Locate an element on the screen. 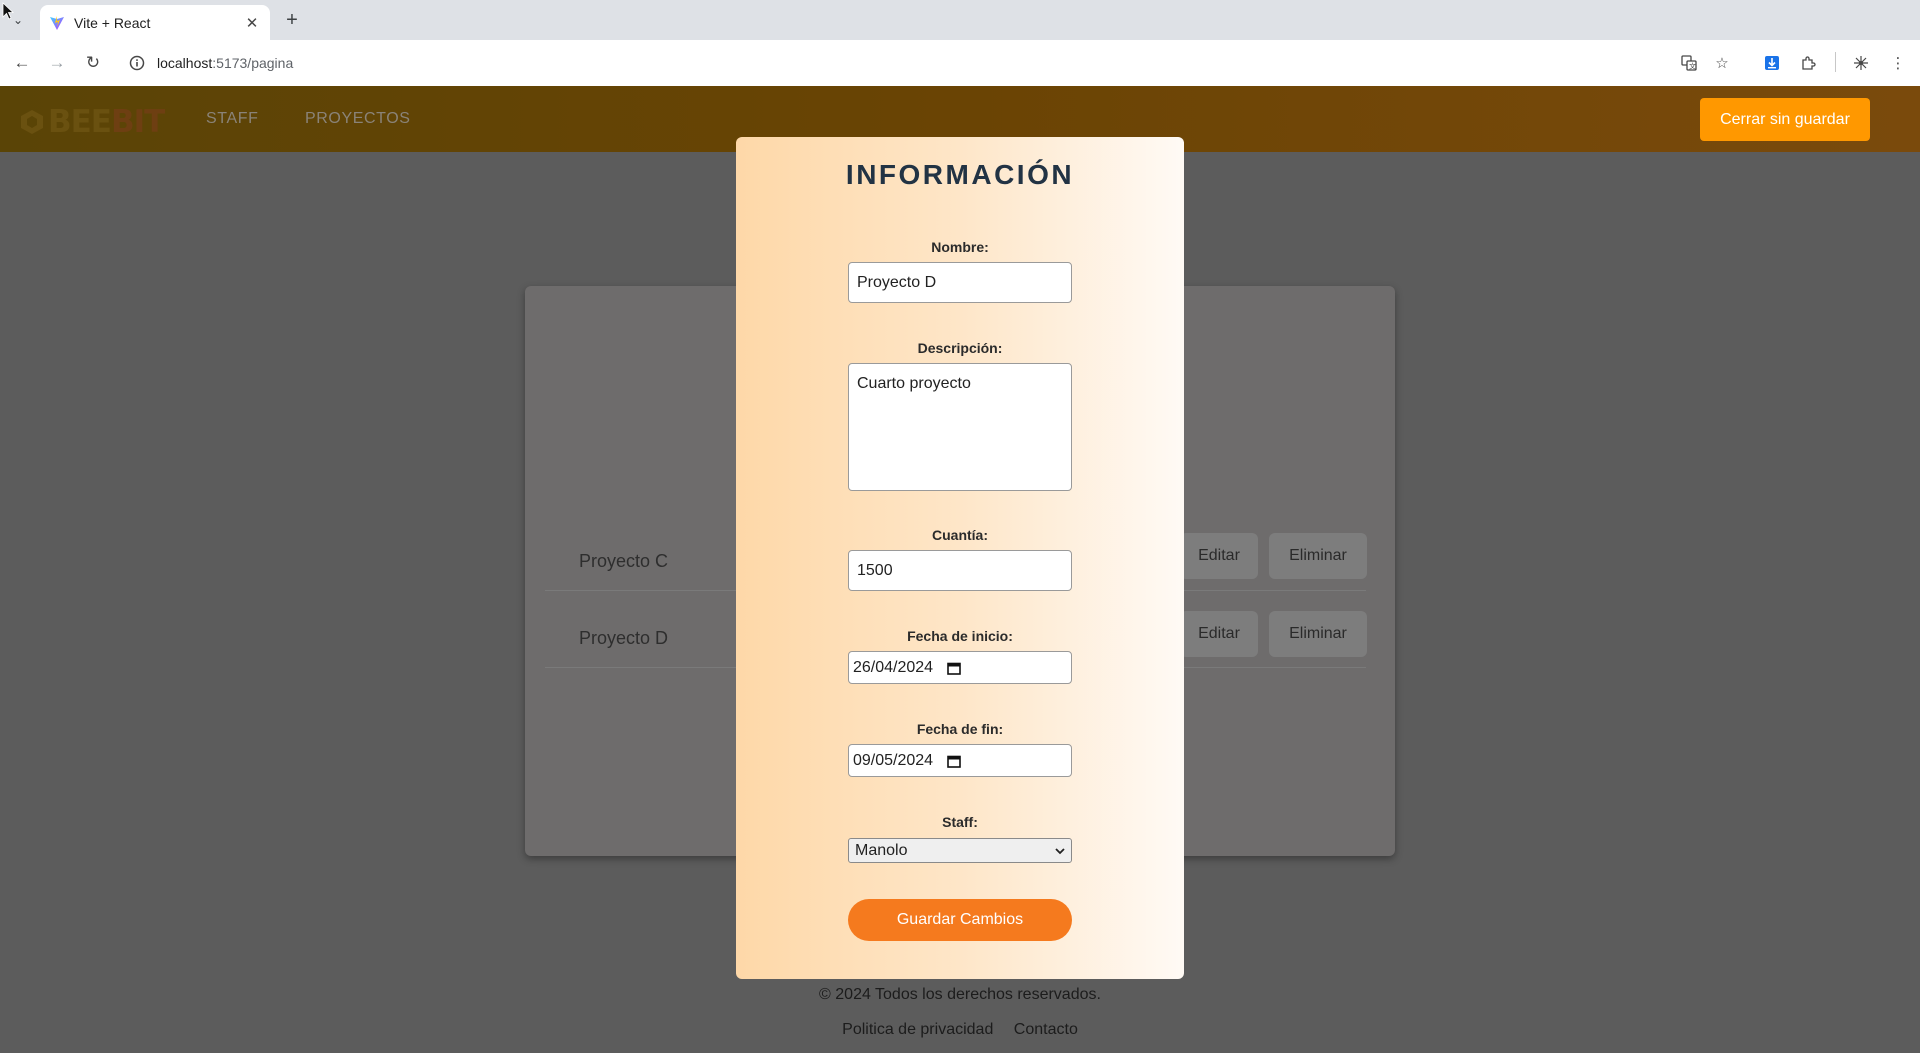 This screenshot has width=1920, height=1053. browser-menu-icon: ⋮ is located at coordinates (1898, 63).